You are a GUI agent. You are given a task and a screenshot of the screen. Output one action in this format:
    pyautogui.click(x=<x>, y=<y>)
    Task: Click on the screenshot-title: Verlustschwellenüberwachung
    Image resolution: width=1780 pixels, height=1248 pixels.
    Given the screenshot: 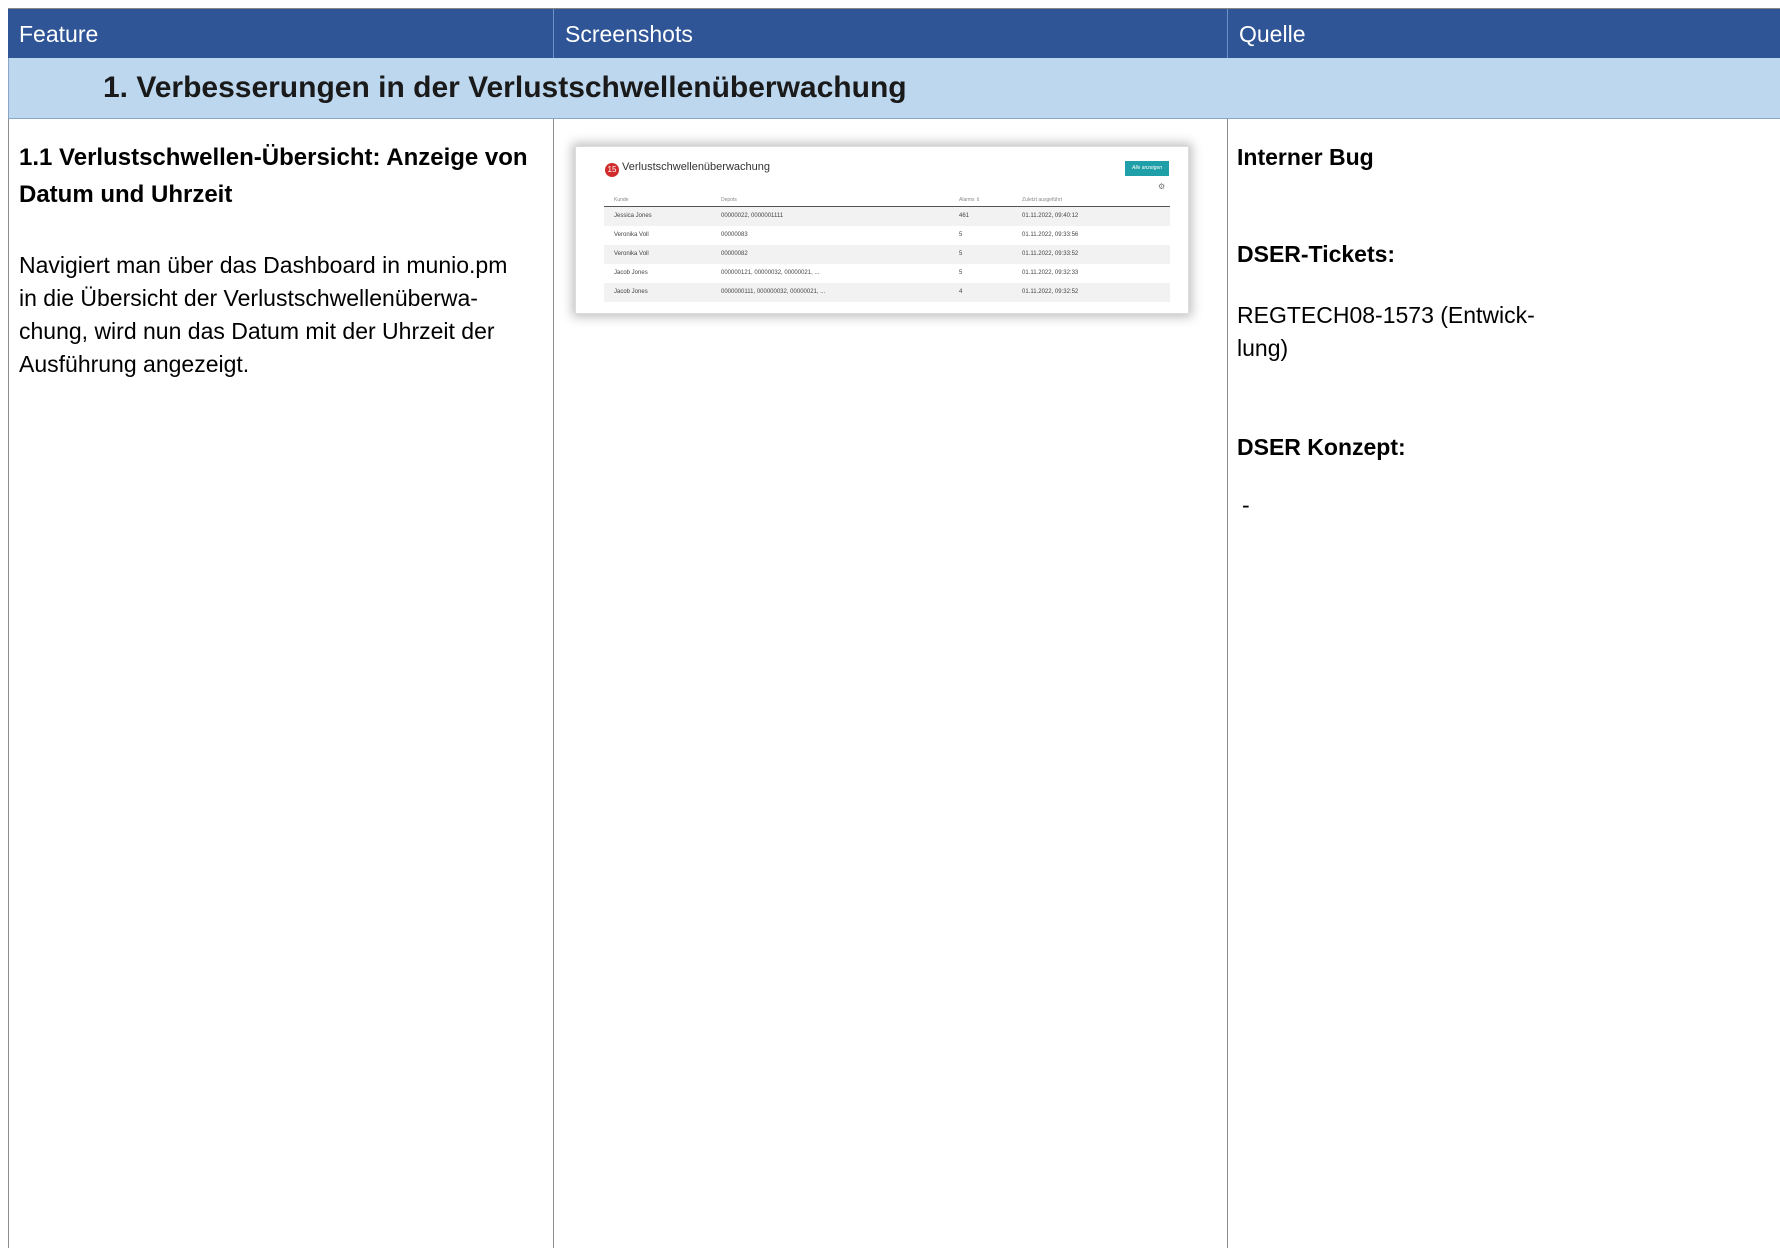 What is the action you would take?
    pyautogui.click(x=696, y=167)
    